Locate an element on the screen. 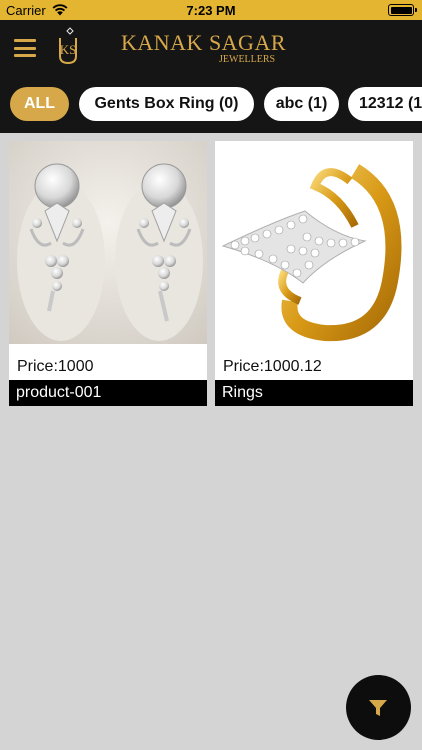 The width and height of the screenshot is (422, 750). status-time: 7:23 PM is located at coordinates (211, 10).